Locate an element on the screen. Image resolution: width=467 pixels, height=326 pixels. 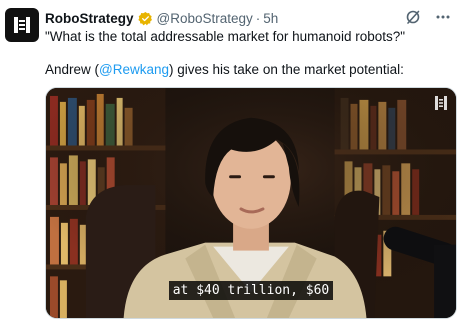
more-options-icon is located at coordinates (443, 17).